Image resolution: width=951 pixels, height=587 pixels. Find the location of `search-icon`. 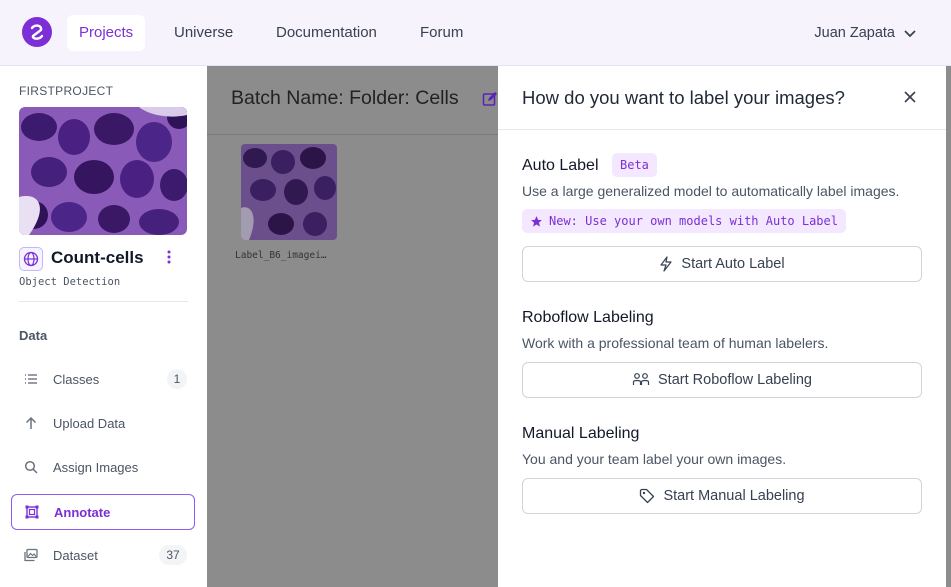

search-icon is located at coordinates (31, 467).